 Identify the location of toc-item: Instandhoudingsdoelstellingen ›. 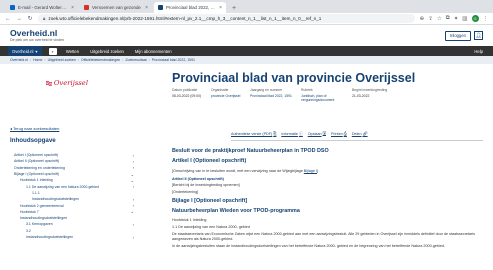
(74, 237).